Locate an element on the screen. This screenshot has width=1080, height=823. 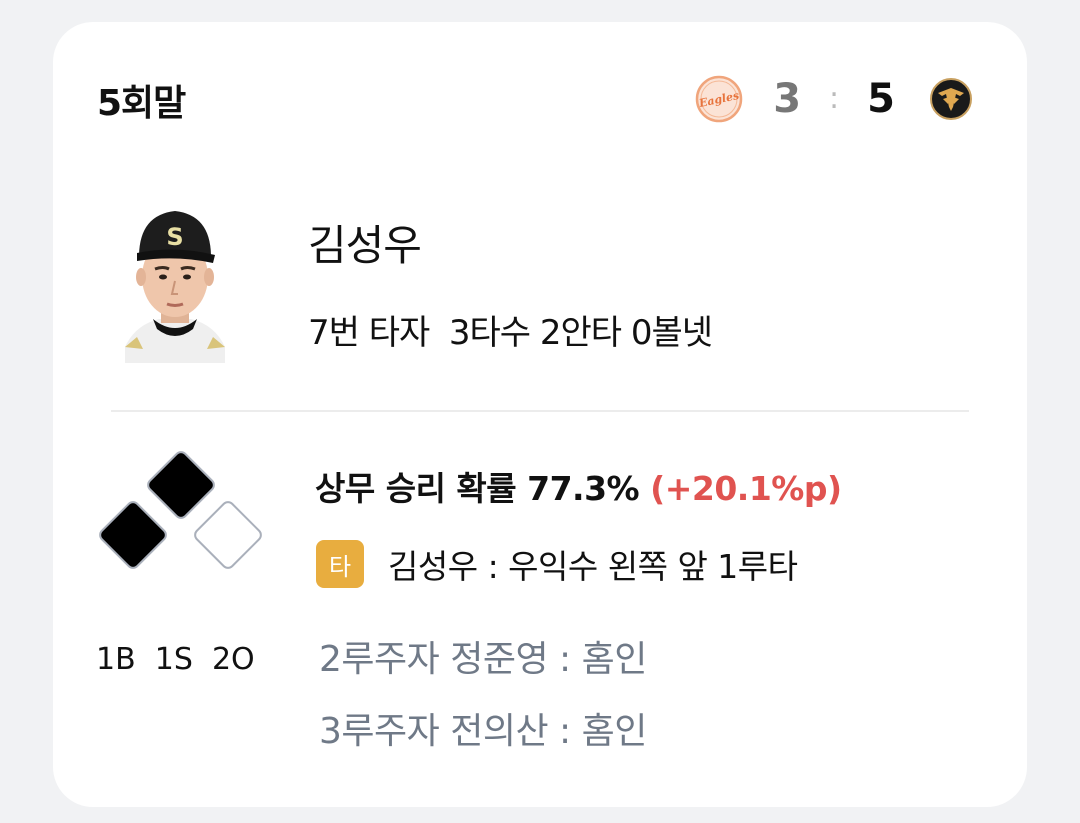
win-probability: 상무 승리 확률 77.3% (+20.1%p) is located at coordinates (578, 486).